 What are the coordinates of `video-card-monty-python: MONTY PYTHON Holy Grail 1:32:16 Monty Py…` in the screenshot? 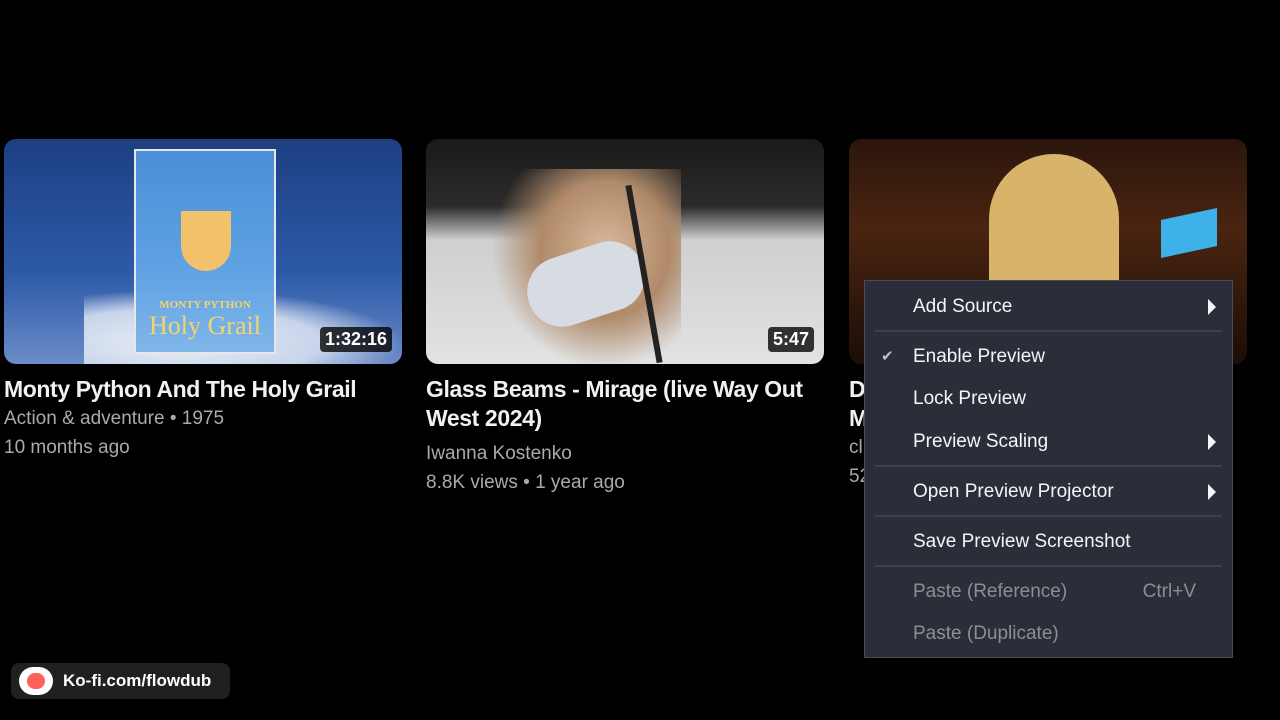 It's located at (203, 300).